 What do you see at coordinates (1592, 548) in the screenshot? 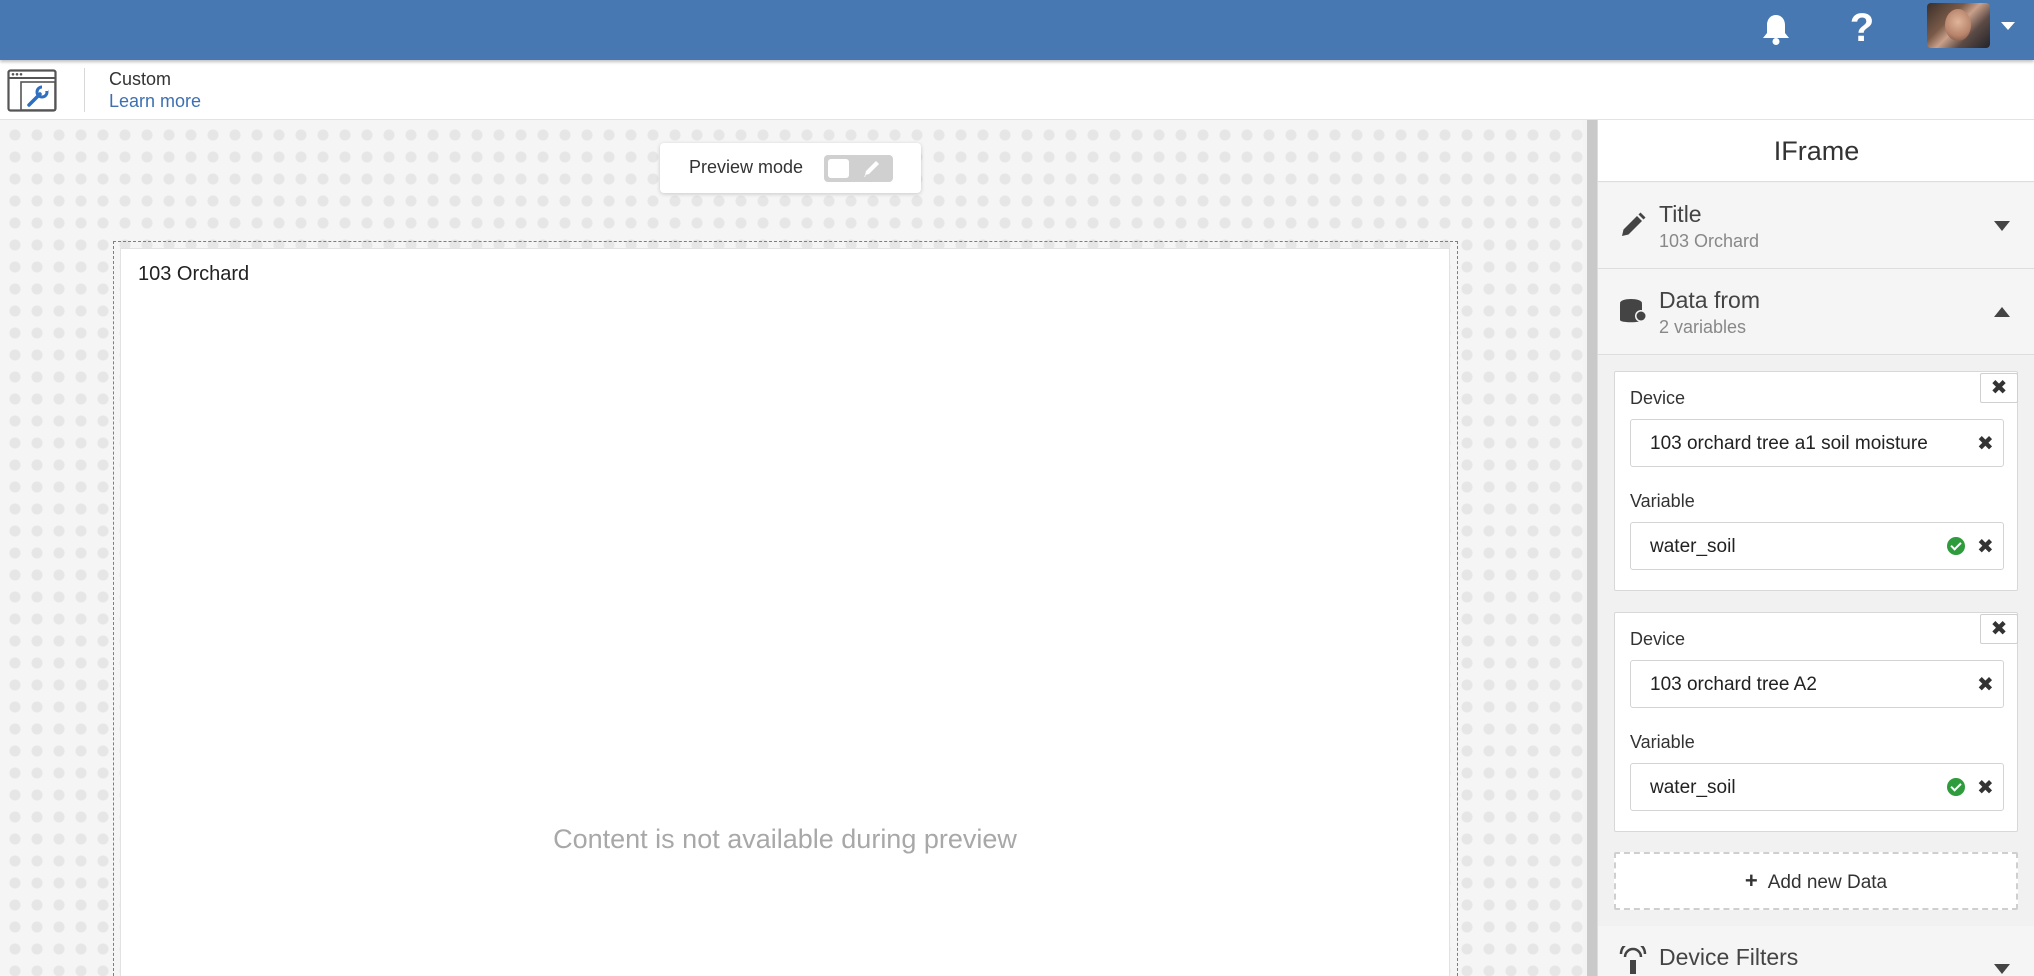
I see `canvas-scrollbar` at bounding box center [1592, 548].